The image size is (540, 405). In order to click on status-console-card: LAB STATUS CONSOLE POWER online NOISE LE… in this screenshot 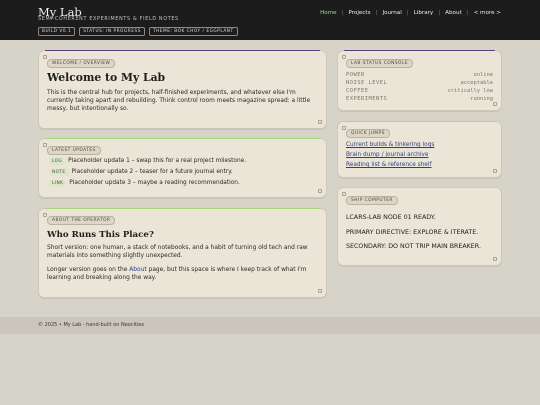, I will do `click(419, 80)`.